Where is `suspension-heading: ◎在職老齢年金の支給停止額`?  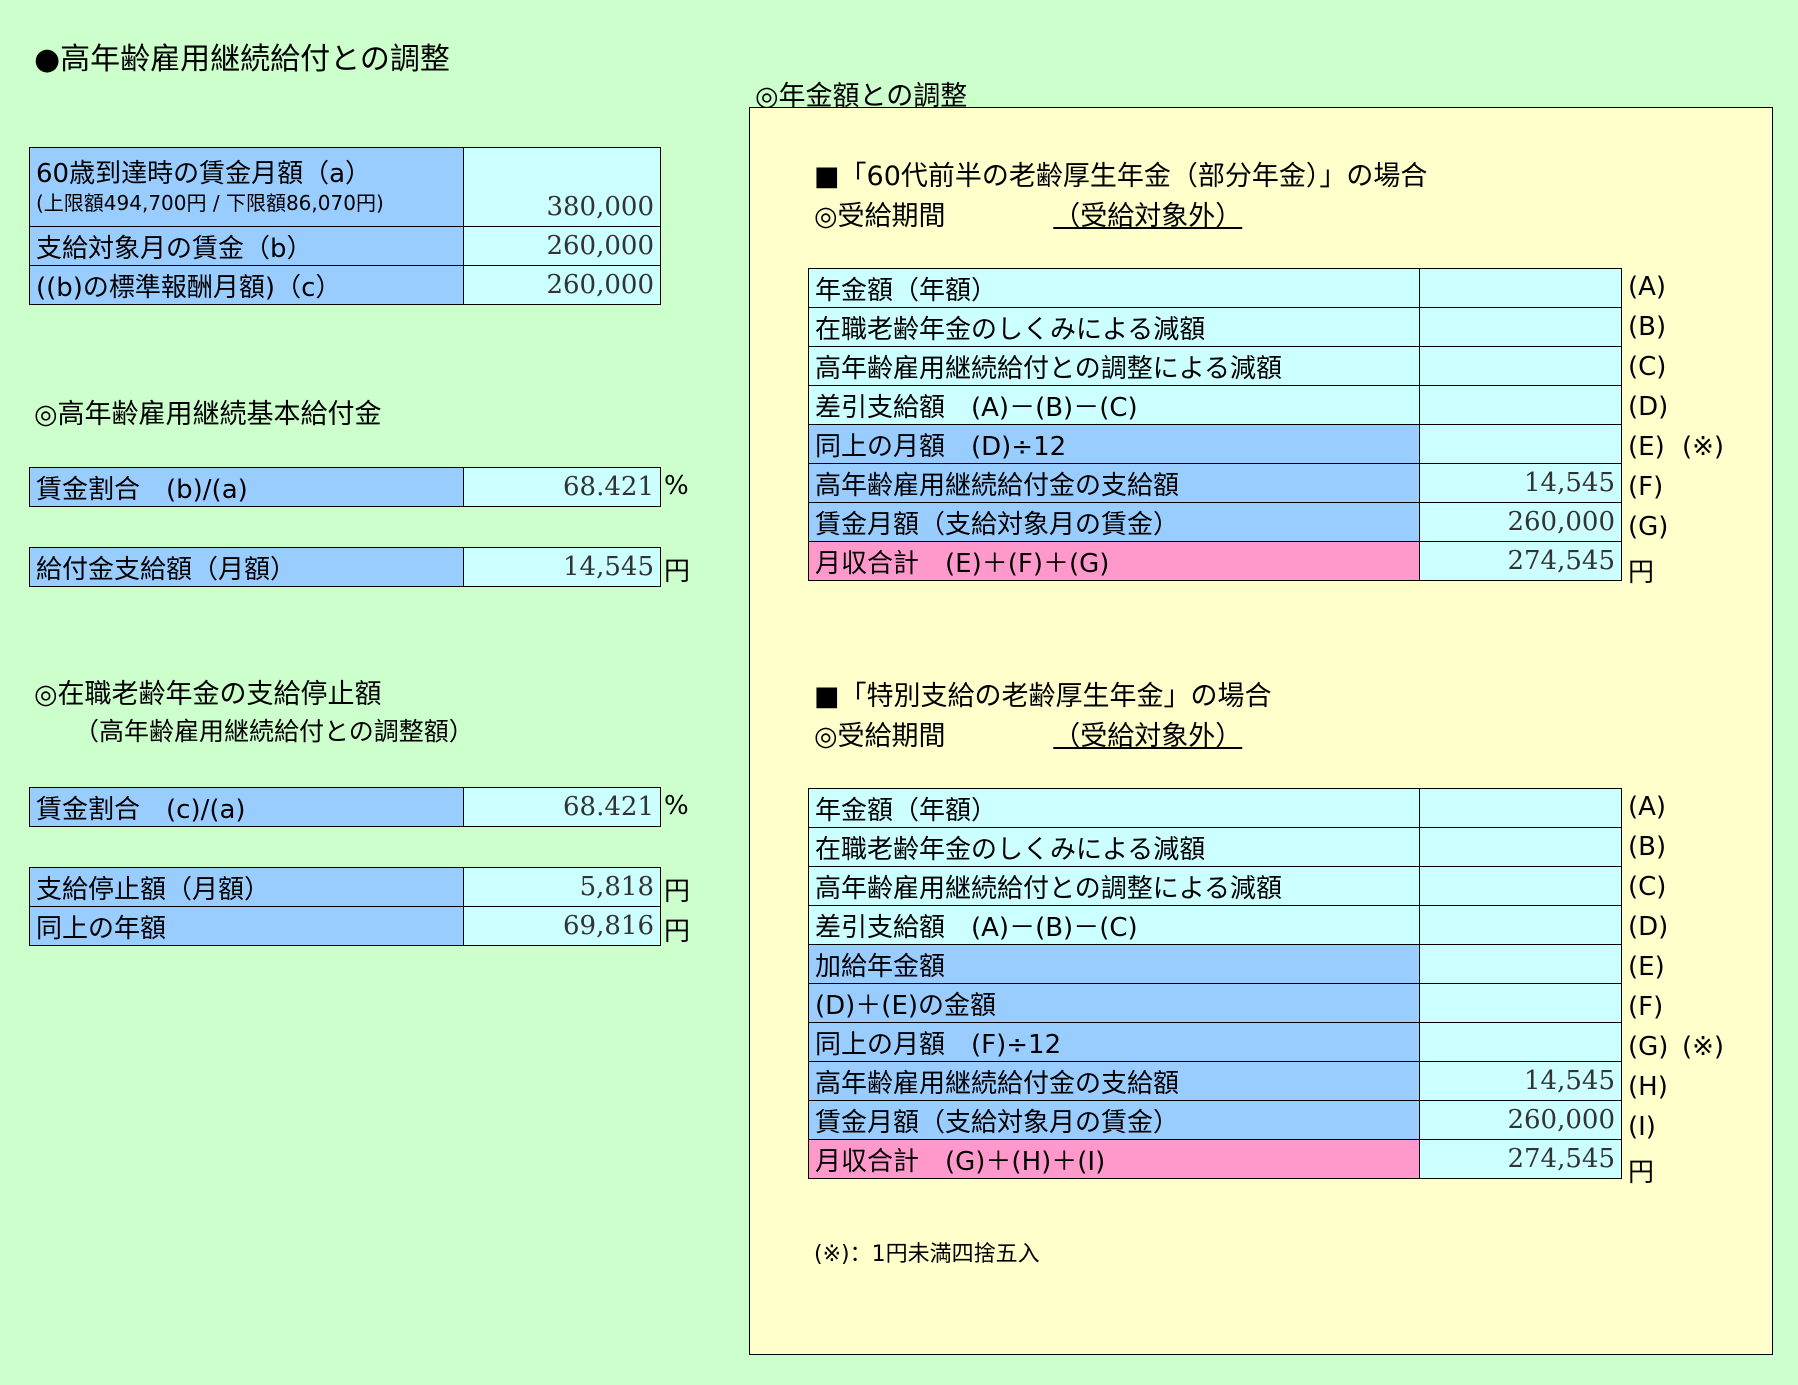 suspension-heading: ◎在職老齢年金の支給停止額 is located at coordinates (208, 694).